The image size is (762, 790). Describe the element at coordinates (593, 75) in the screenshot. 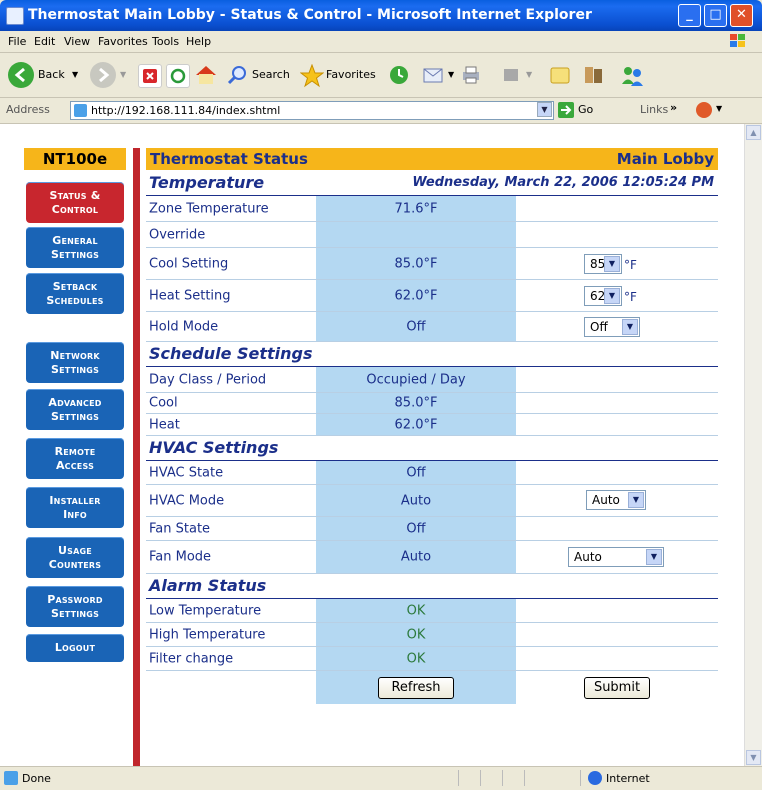

I see `research-icon` at that location.